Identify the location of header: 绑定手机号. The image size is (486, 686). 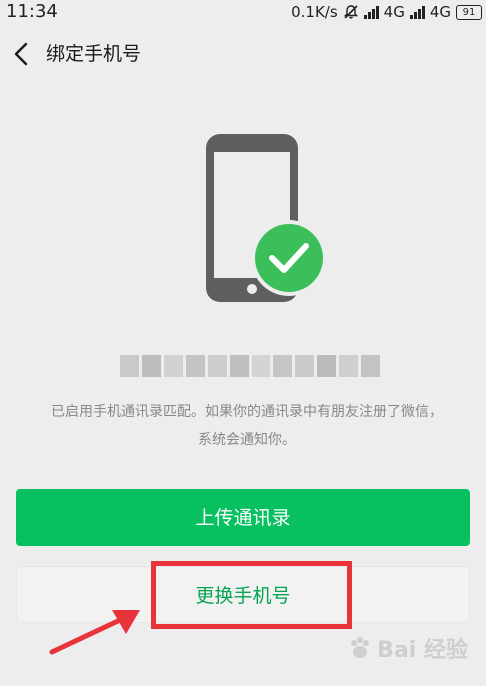
(243, 54).